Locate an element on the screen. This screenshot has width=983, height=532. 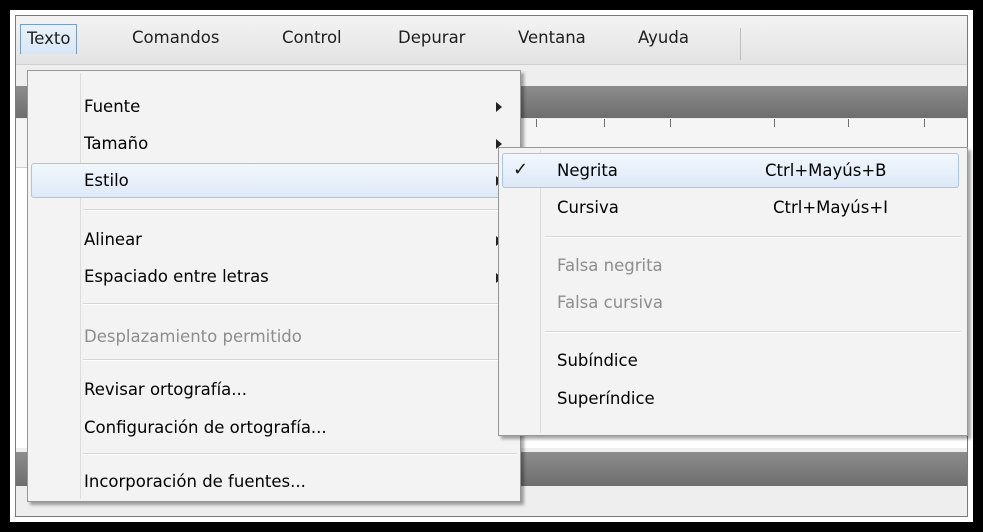
menu-item-desplazamiento: Desplazamiento permitido is located at coordinates (193, 336).